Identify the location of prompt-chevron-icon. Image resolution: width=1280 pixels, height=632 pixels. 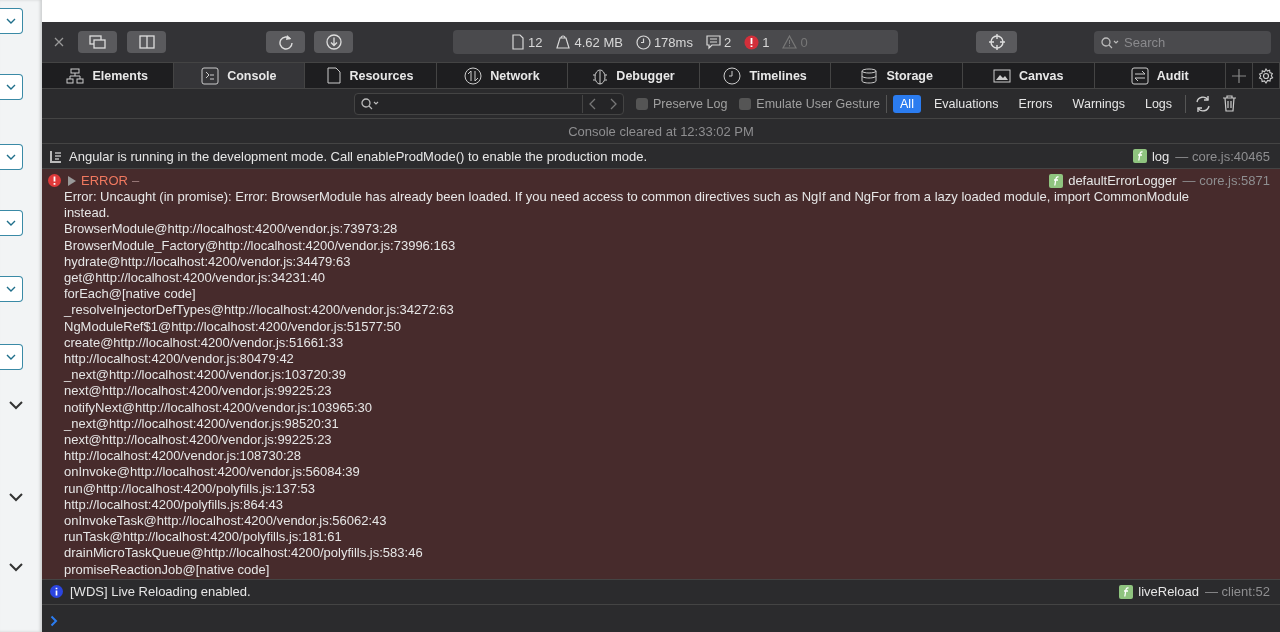
(54, 620).